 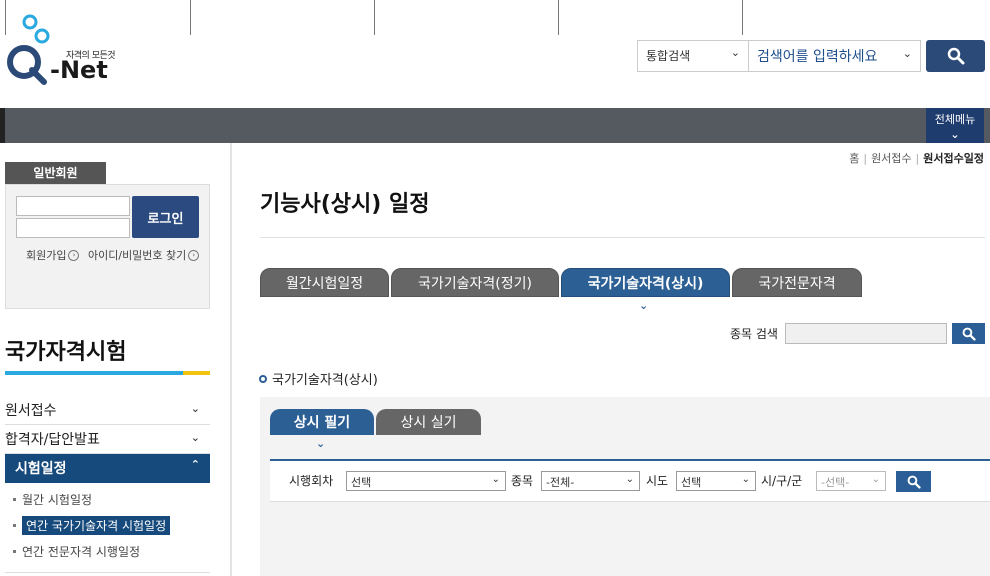 What do you see at coordinates (834, 17) in the screenshot?
I see `gnb-item-support: 고객지원` at bounding box center [834, 17].